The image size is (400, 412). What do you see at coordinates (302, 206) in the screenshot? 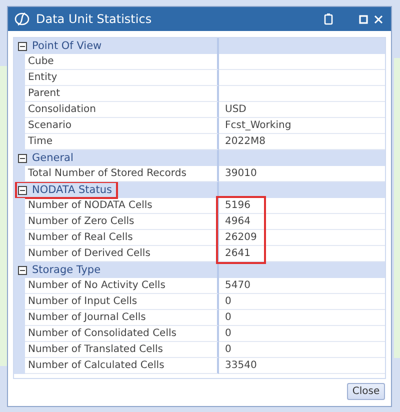
I see `property-value: 5196` at bounding box center [302, 206].